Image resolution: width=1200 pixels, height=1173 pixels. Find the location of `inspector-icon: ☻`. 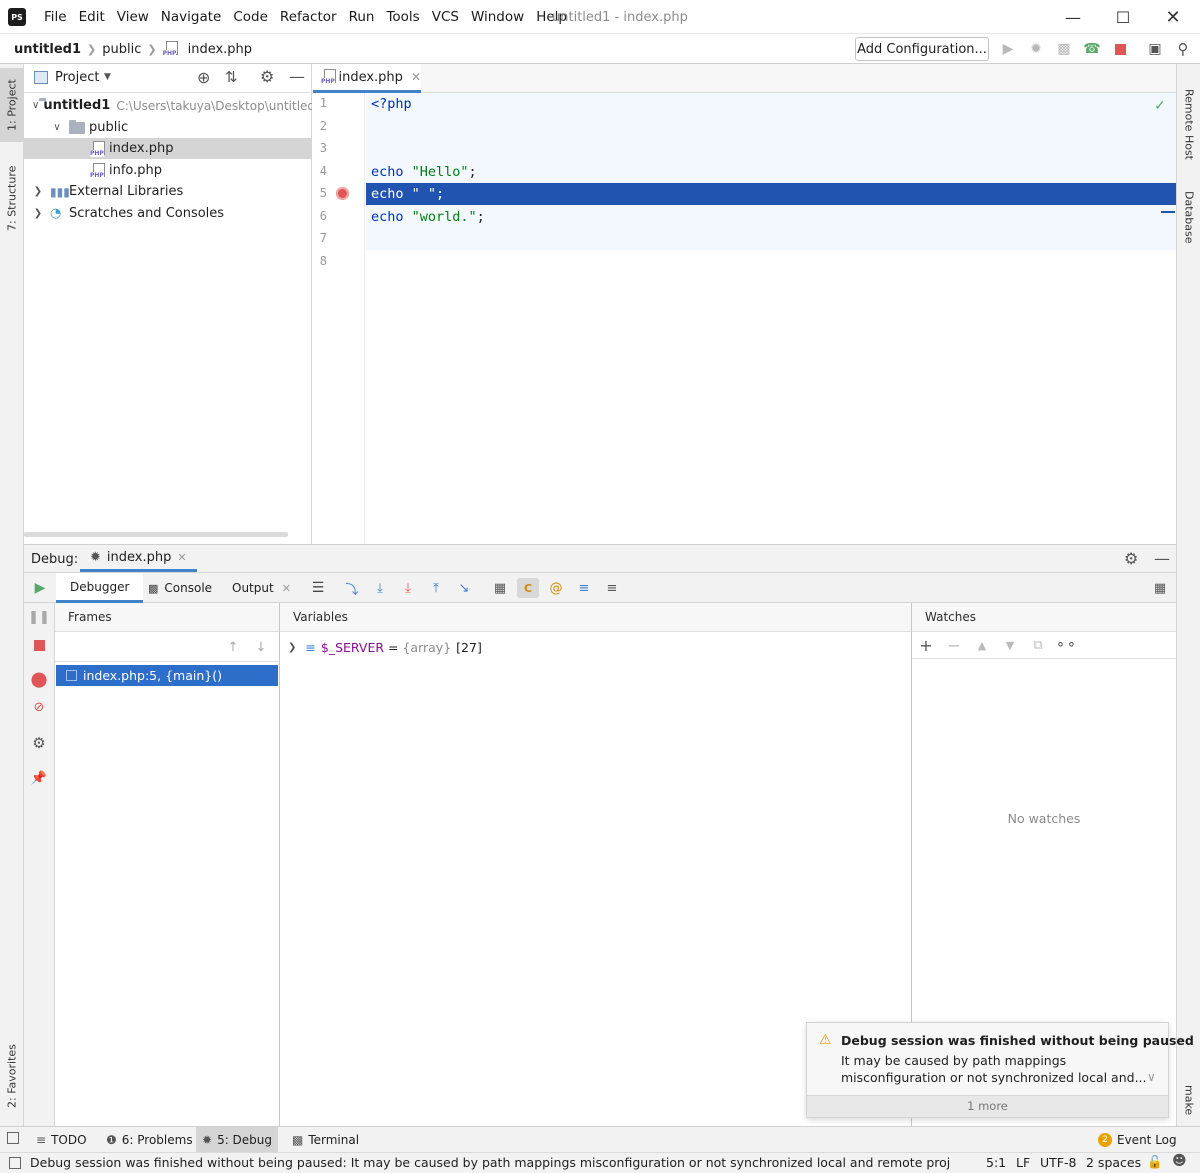

inspector-icon: ☻ is located at coordinates (1179, 1161).